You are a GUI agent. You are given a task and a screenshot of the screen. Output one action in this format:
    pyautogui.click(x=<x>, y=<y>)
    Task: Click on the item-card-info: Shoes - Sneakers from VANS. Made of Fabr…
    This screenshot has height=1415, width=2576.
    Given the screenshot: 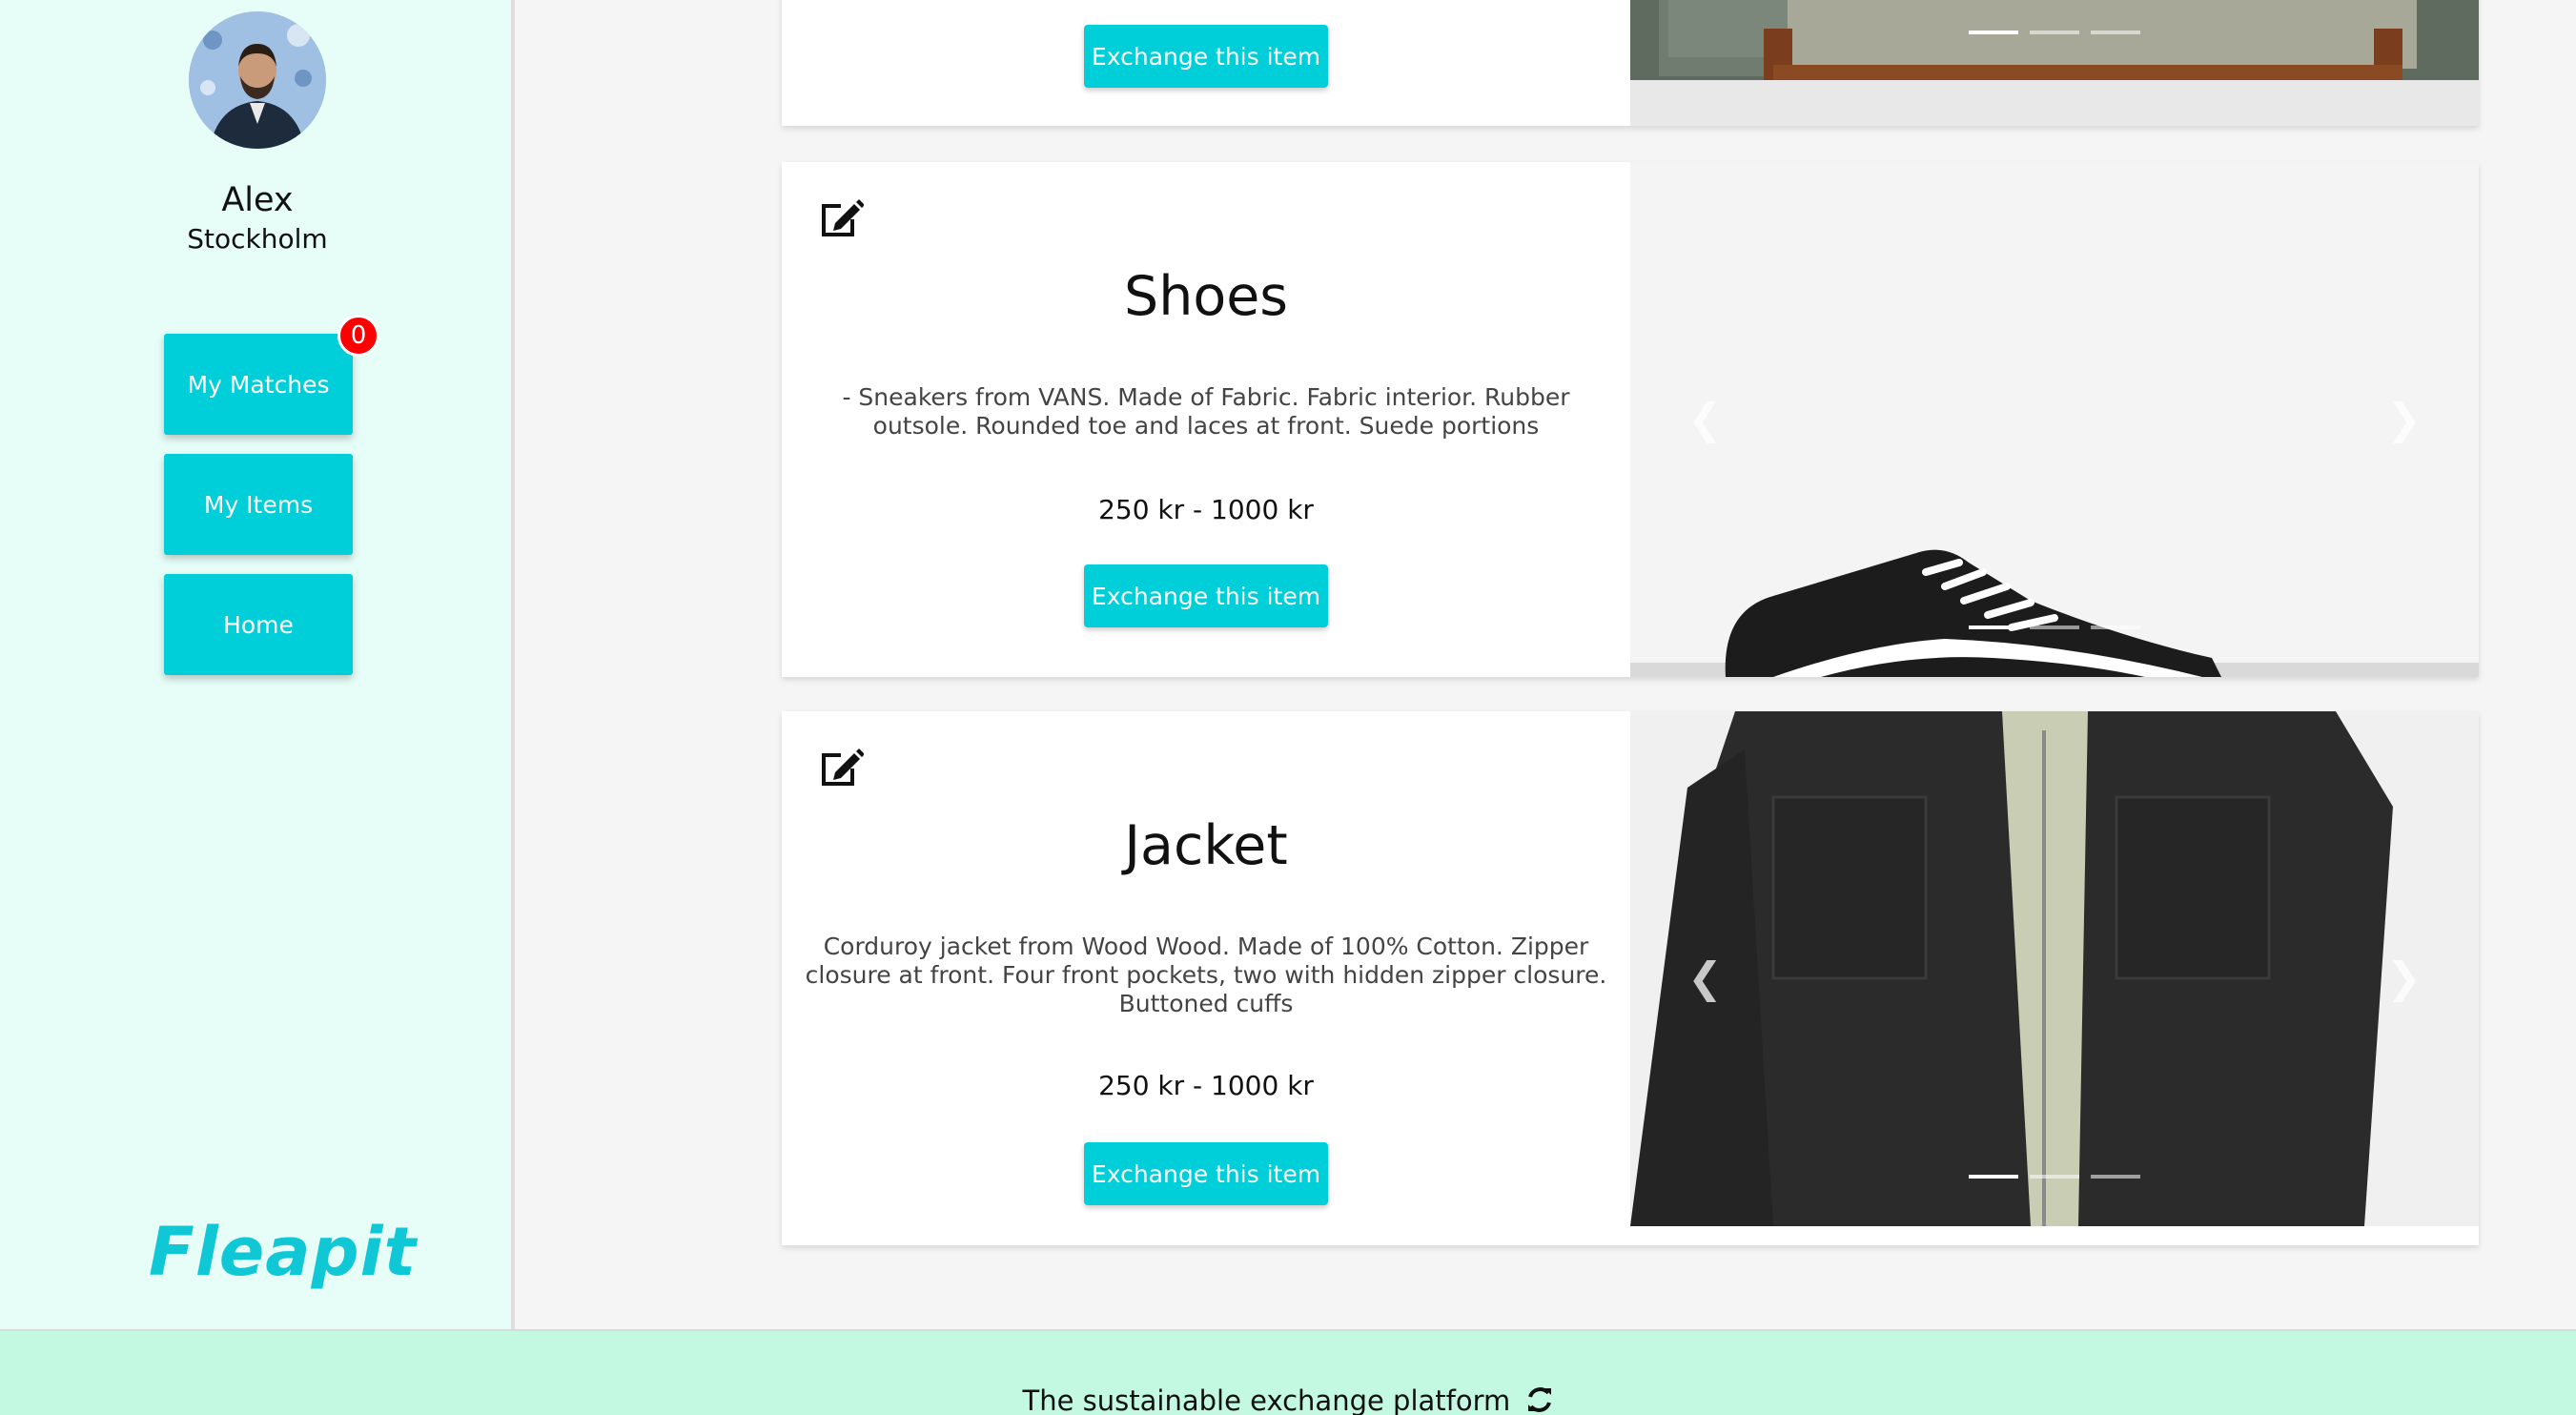 What is the action you would take?
    pyautogui.click(x=1206, y=419)
    